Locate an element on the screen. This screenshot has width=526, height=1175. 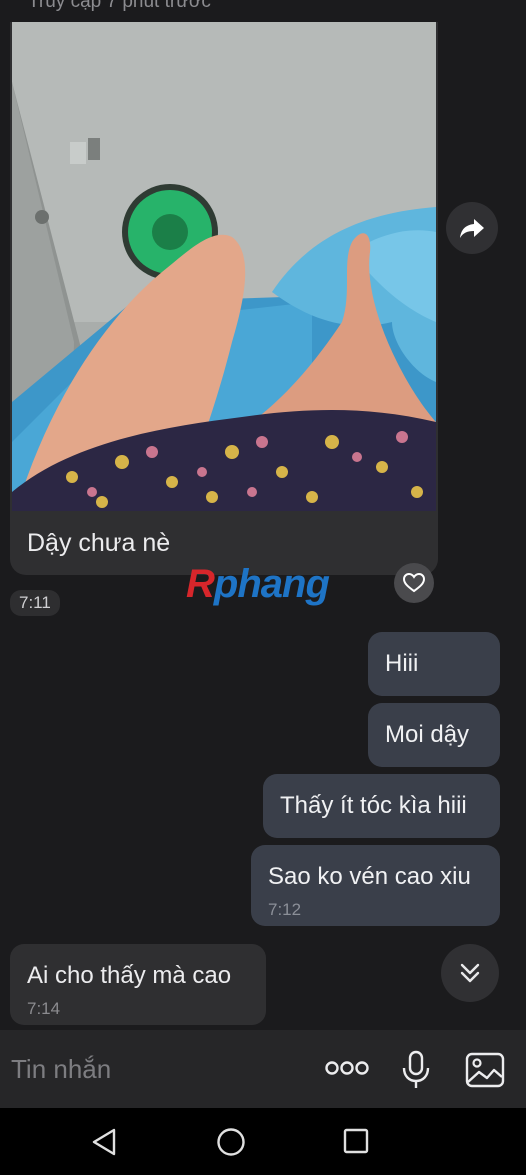
nav-home-button is located at coordinates (231, 1144).